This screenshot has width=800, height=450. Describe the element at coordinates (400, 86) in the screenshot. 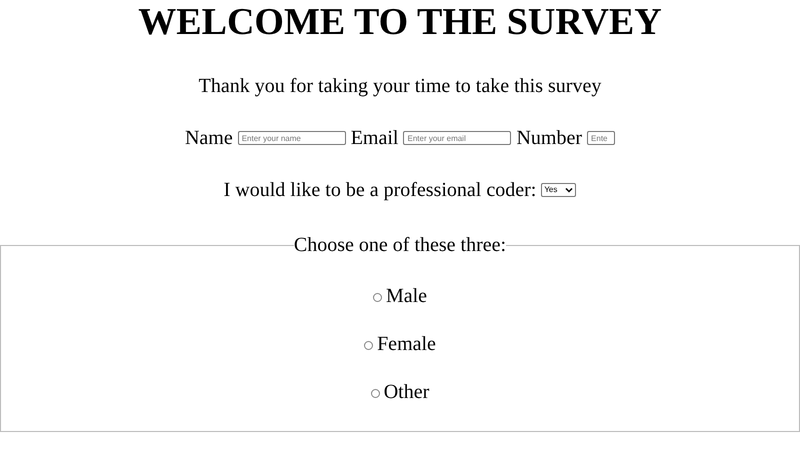

I see `intro-text: Thank you for taking your time to take this survey` at that location.